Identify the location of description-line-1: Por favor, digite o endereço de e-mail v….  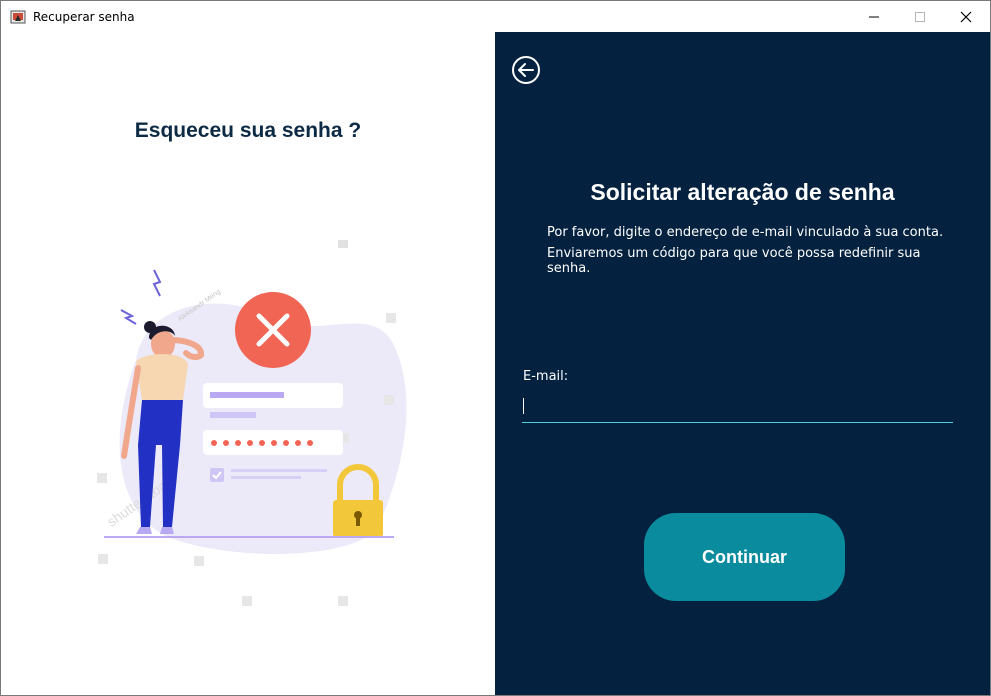
(745, 232).